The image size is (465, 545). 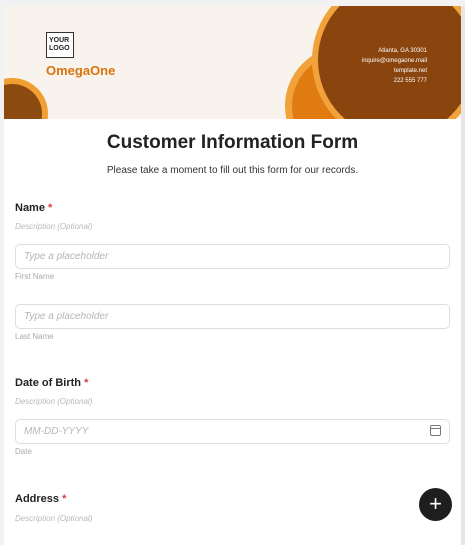 I want to click on first-name-input: Type a placeholder, so click(x=232, y=256).